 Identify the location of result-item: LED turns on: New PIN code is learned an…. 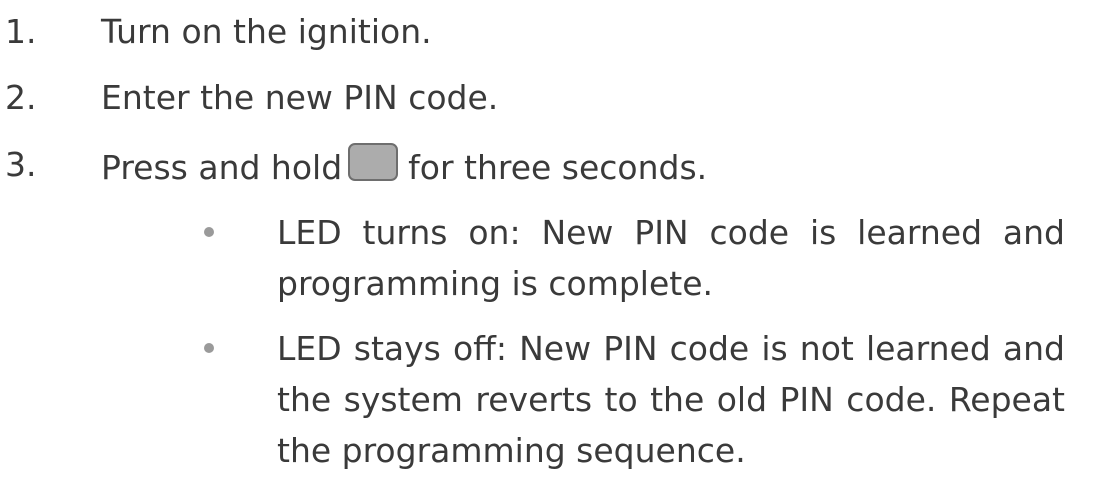
(671, 258).